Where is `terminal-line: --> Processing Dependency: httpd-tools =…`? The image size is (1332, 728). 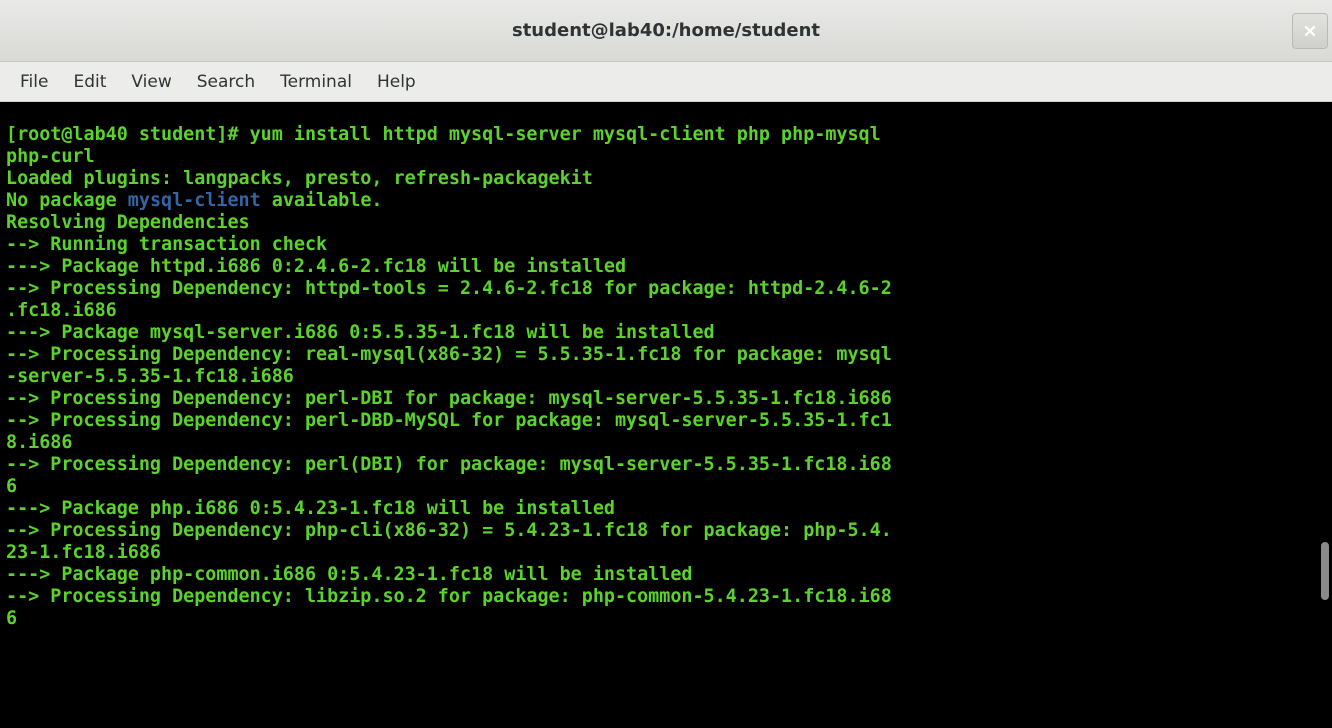
terminal-line: --> Processing Dependency: httpd-tools =… is located at coordinates (449, 288).